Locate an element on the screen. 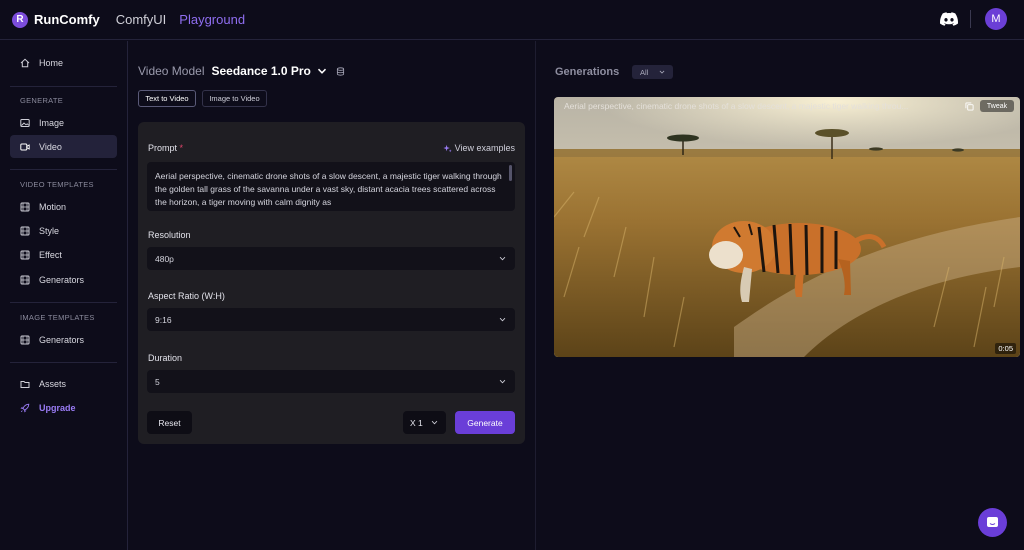 This screenshot has height=550, width=1024. model-label: Video Model is located at coordinates (171, 71).